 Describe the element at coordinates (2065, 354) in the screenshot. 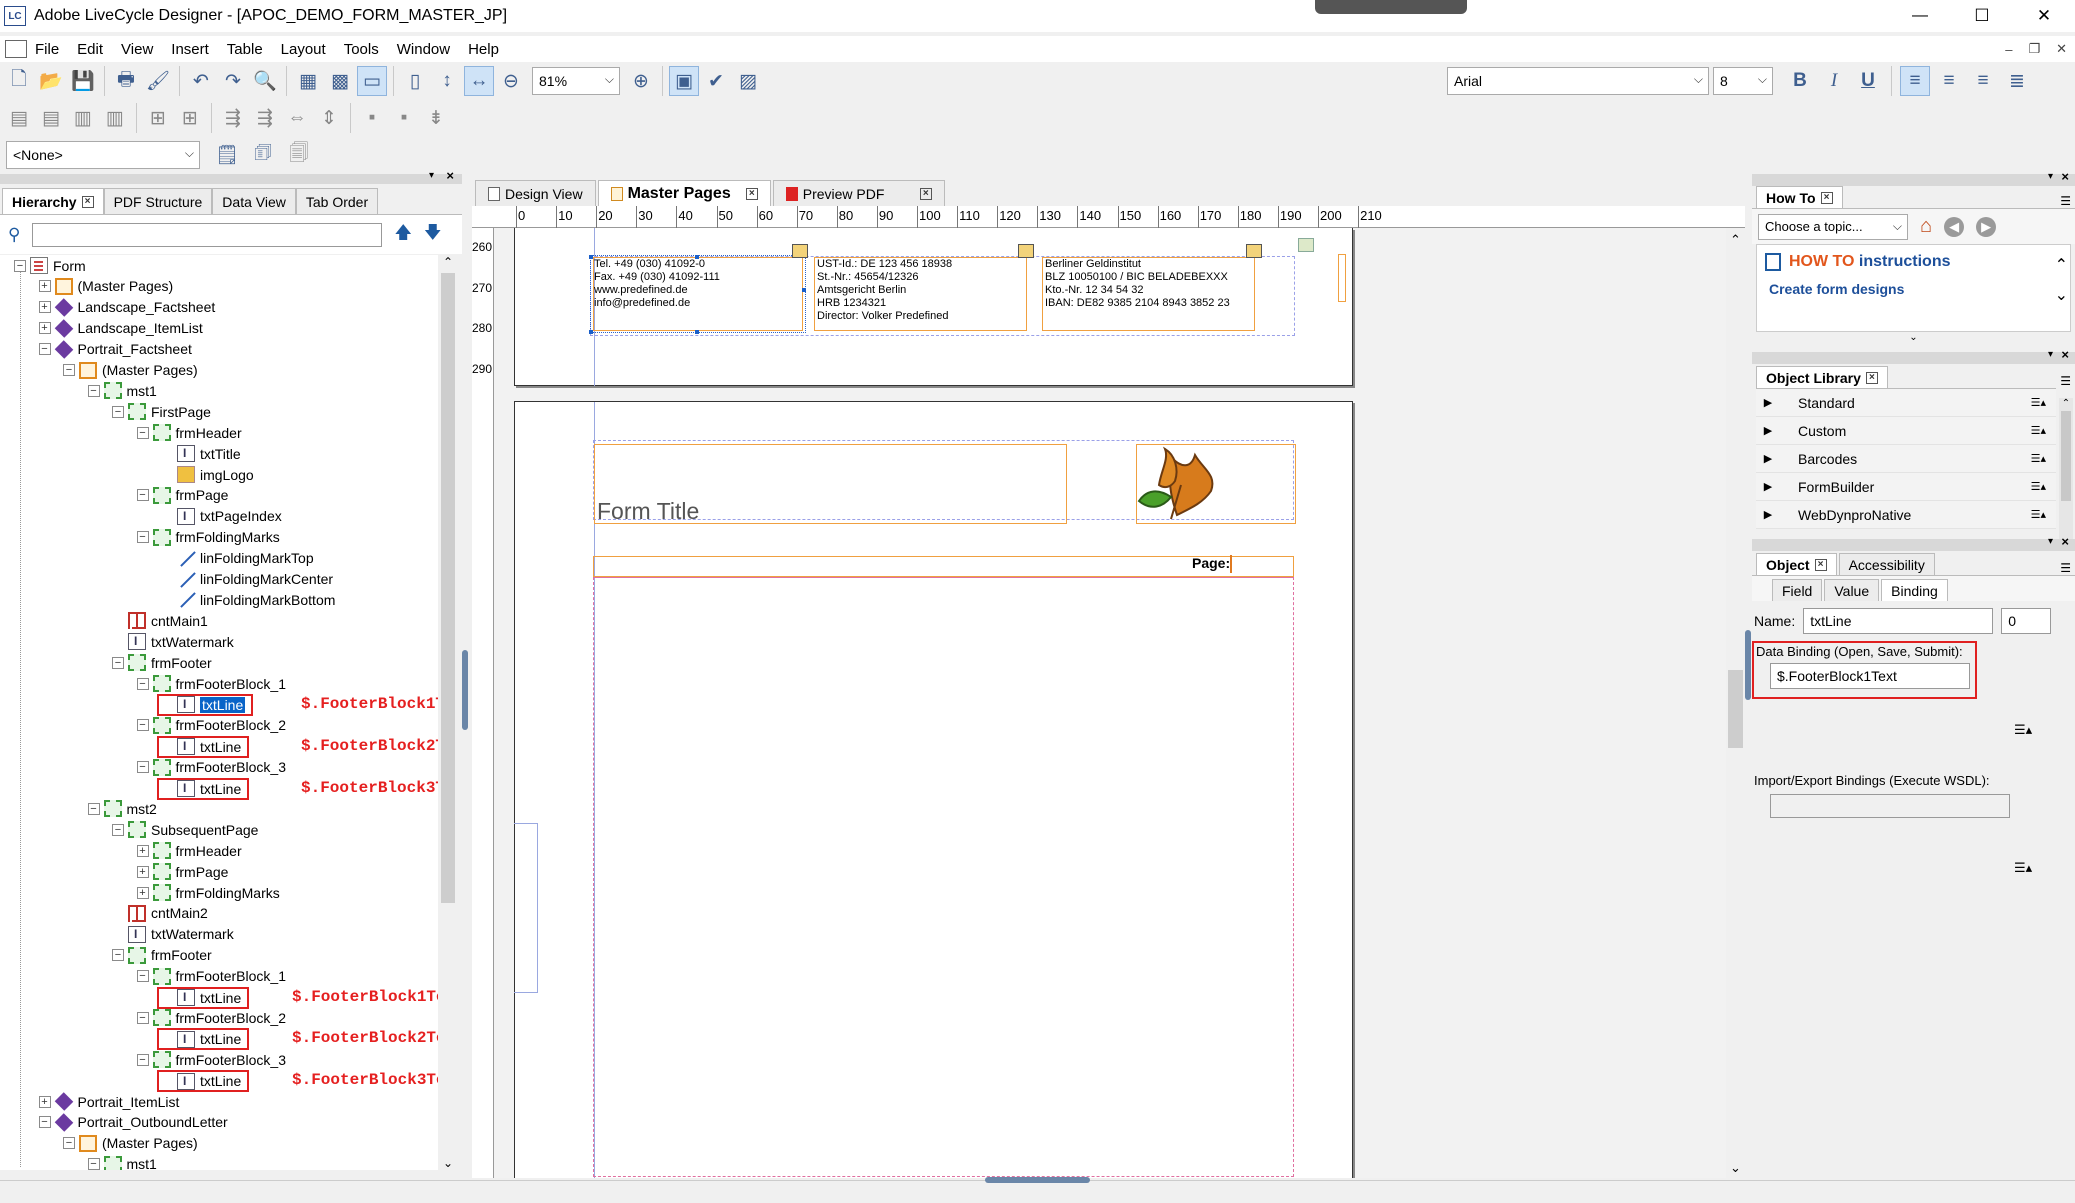

I see `library-close-icon: ×` at that location.